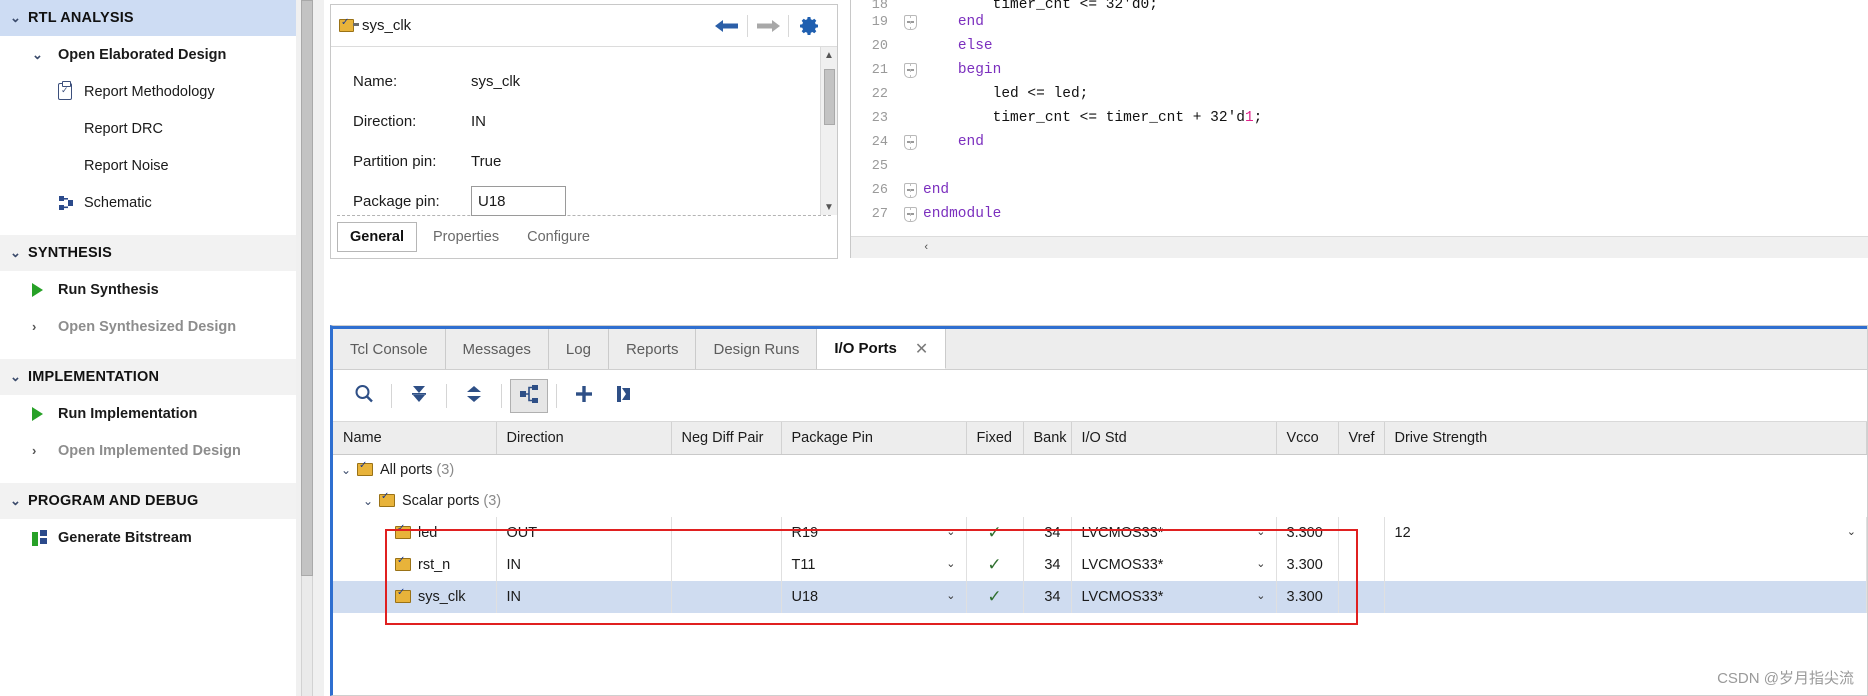 This screenshot has width=1868, height=696. What do you see at coordinates (1625, 532) in the screenshot?
I see `cell-drive-strength: 12 ⌄` at bounding box center [1625, 532].